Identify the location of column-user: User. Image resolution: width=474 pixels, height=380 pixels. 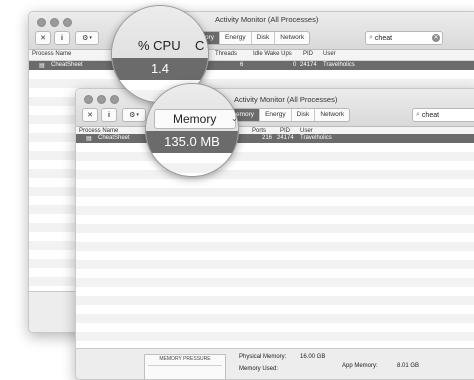
(329, 54).